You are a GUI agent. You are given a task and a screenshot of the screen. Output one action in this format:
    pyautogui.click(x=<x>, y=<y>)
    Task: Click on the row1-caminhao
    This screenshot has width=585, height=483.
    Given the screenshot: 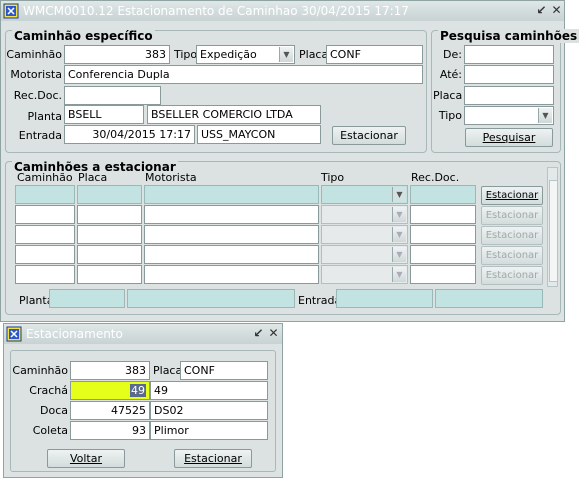 What is the action you would take?
    pyautogui.click(x=45, y=194)
    